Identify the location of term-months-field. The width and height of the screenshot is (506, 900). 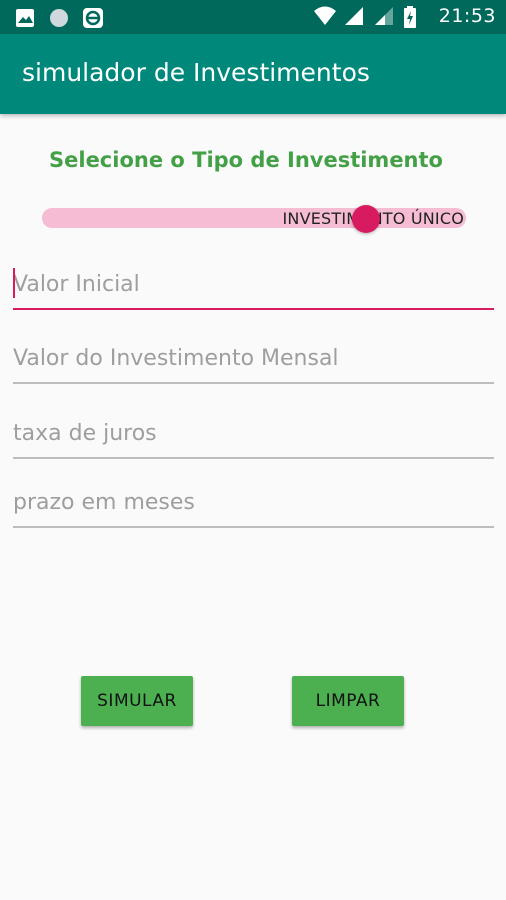
(253, 503).